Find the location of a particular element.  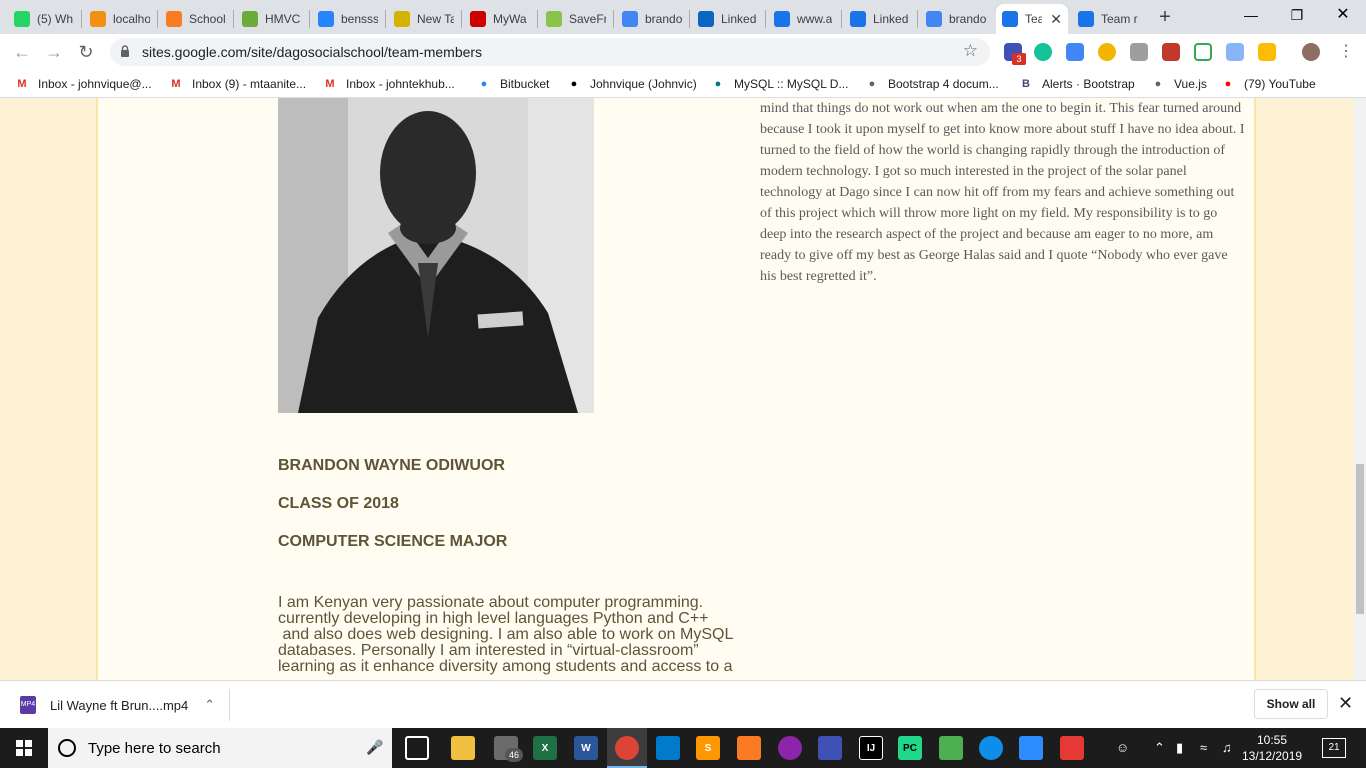

page-scrollbar is located at coordinates (1360, 389).